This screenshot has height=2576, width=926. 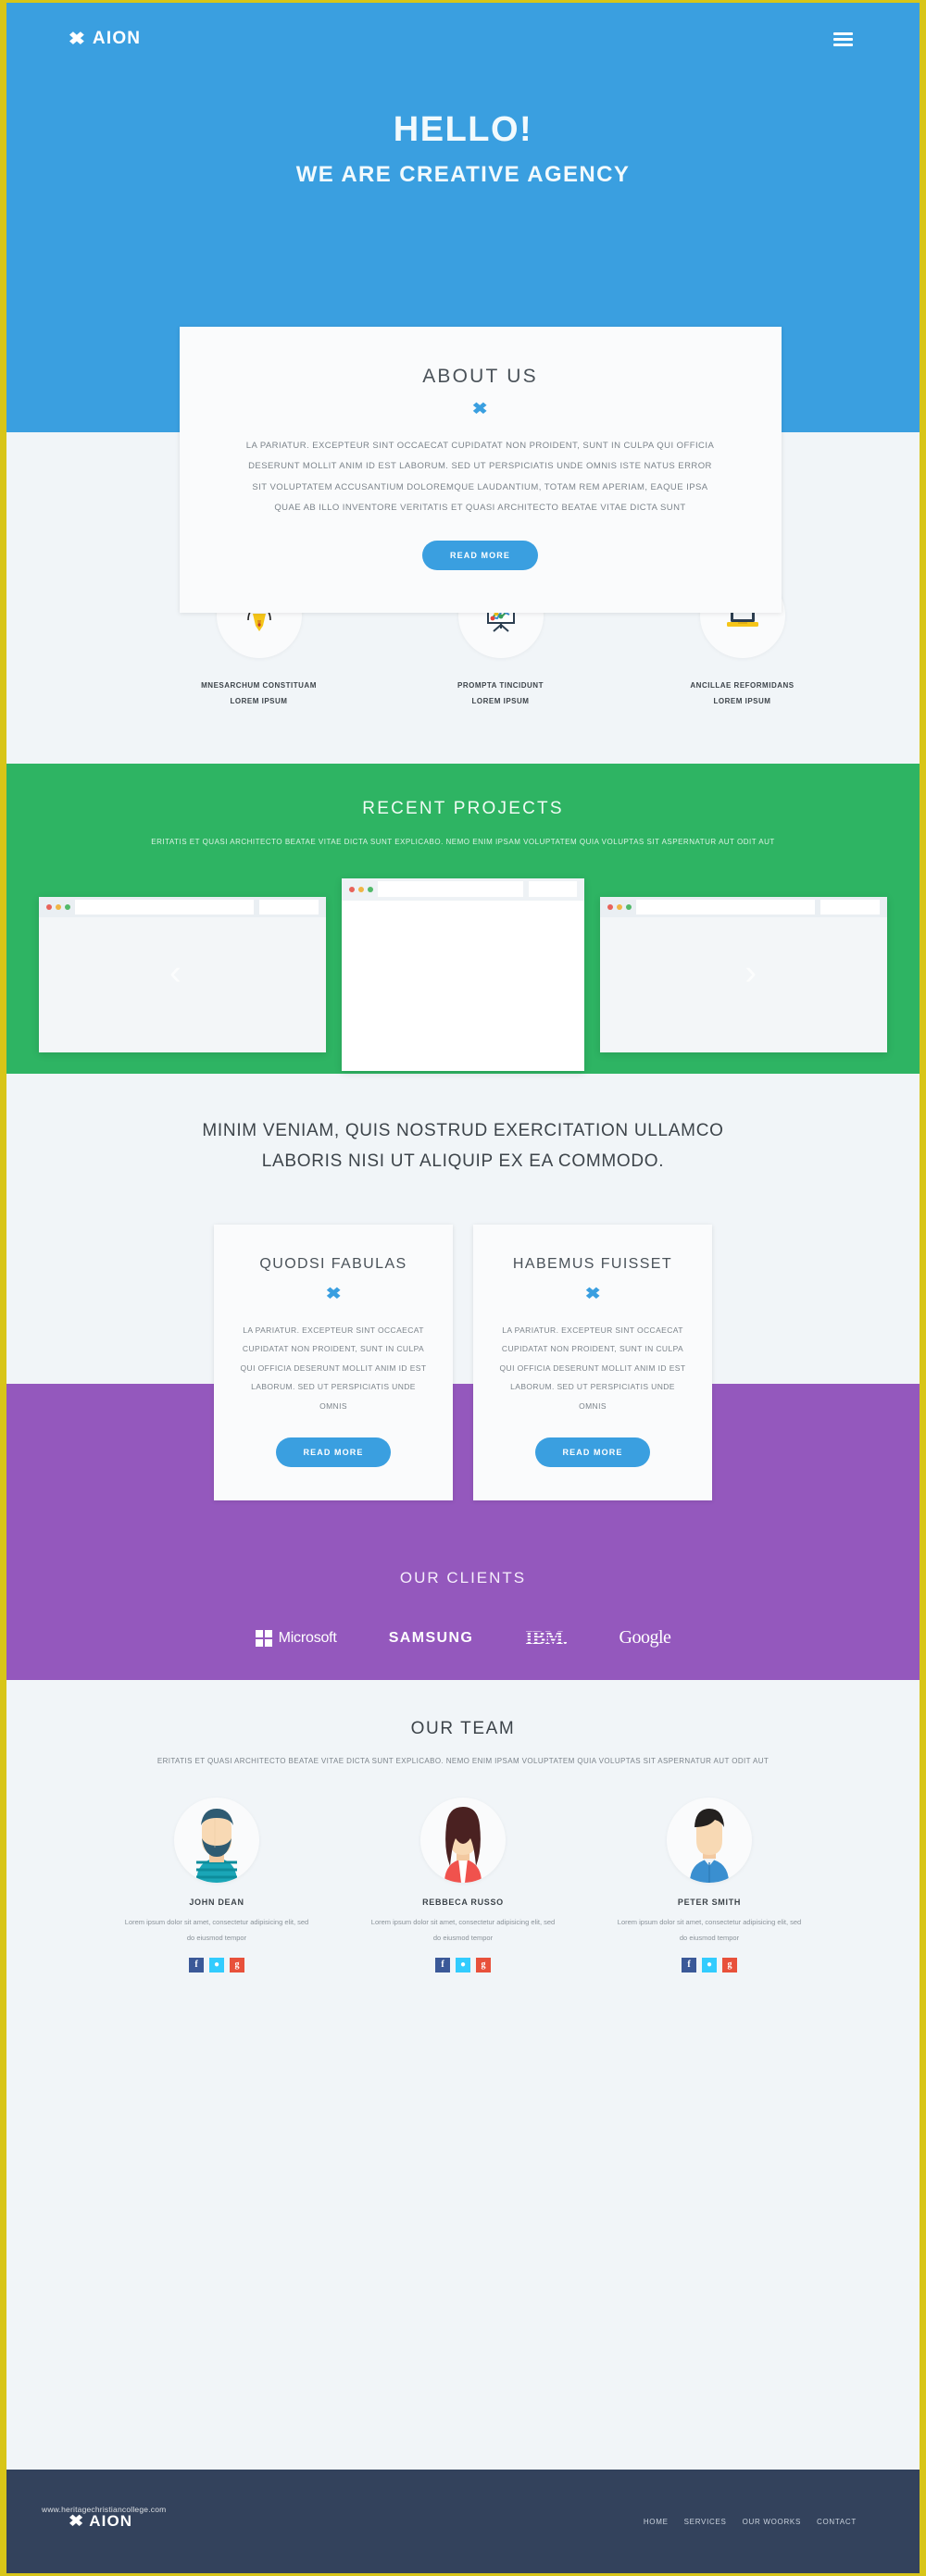 What do you see at coordinates (500, 700) in the screenshot?
I see `service-2-line2: LOREM IPSUM` at bounding box center [500, 700].